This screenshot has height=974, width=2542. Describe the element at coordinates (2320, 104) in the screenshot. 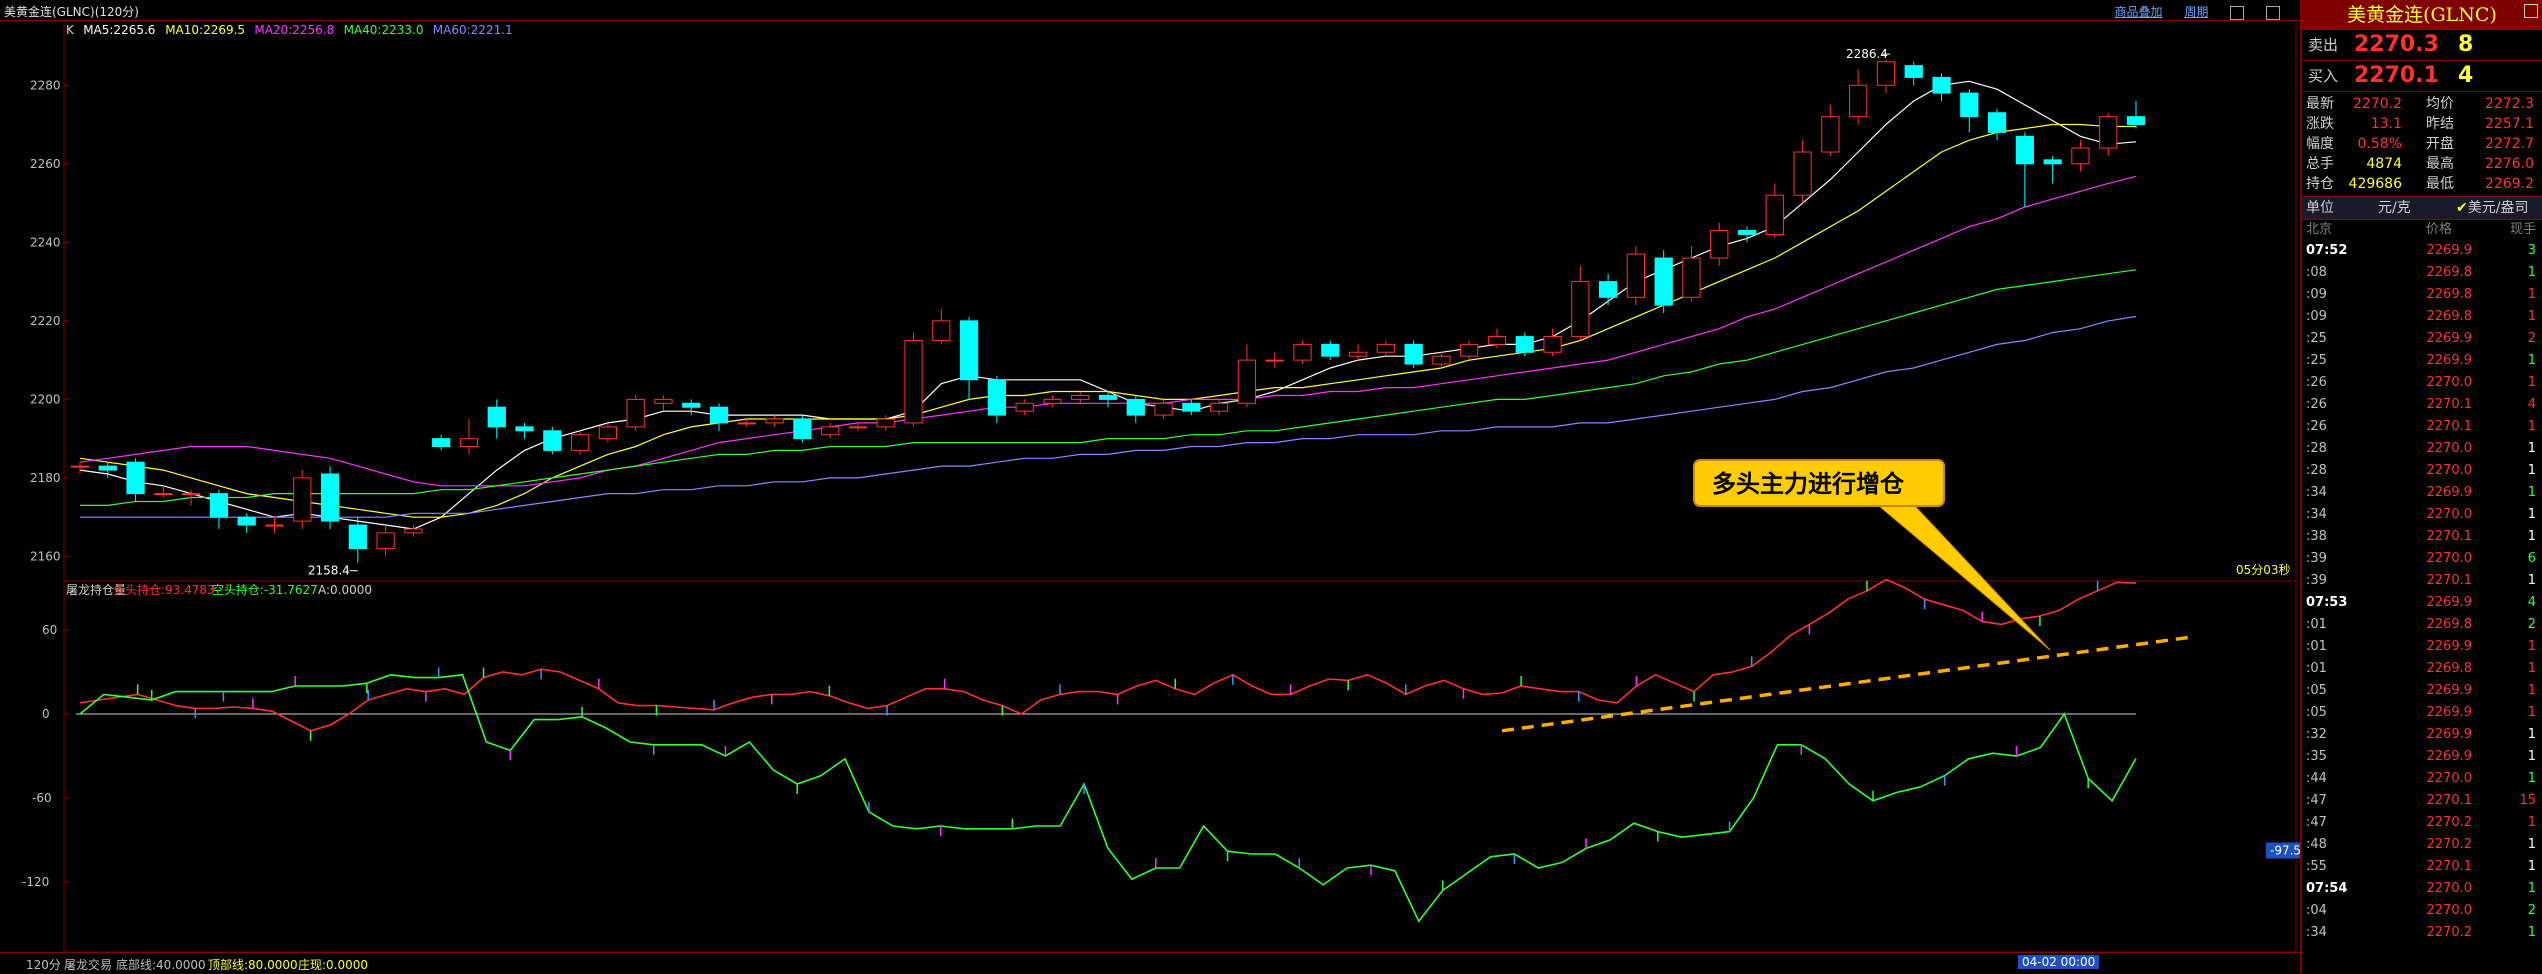

I see `stat-label: 最新` at that location.